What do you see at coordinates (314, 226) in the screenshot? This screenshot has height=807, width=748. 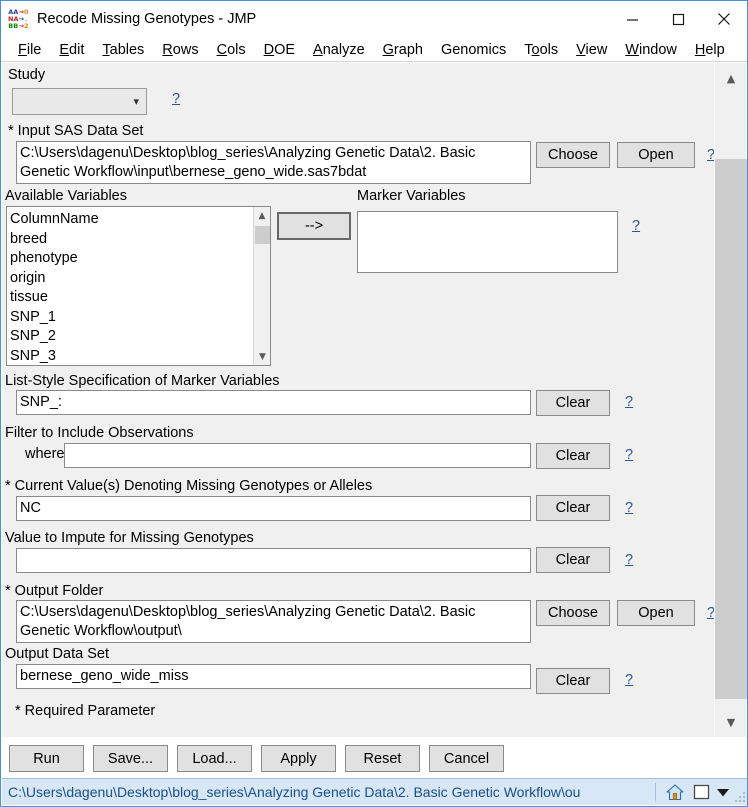 I see `move-to-marker-button: -->` at bounding box center [314, 226].